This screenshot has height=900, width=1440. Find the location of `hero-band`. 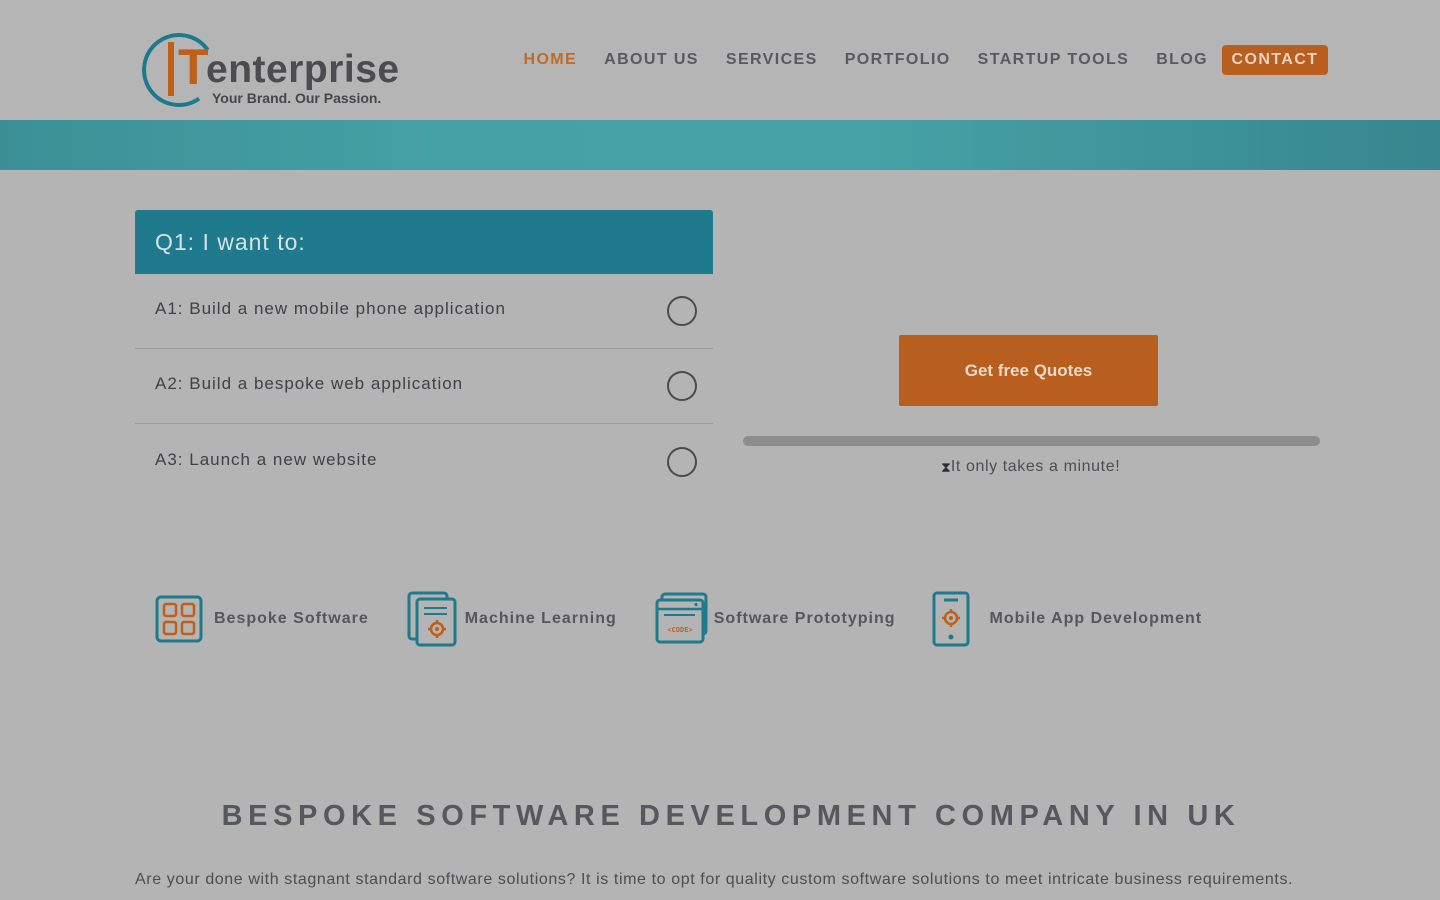

hero-band is located at coordinates (720, 145).